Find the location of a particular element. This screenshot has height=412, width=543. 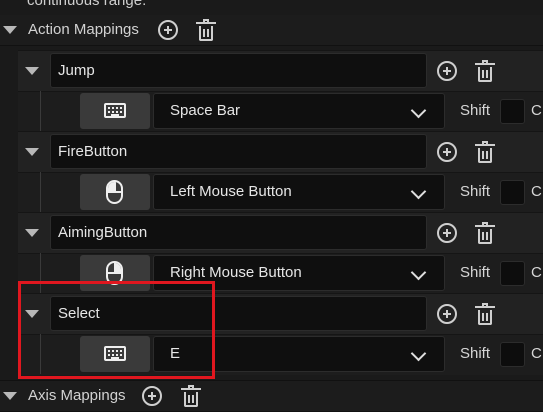

delete-all-actions-icon is located at coordinates (206, 30).